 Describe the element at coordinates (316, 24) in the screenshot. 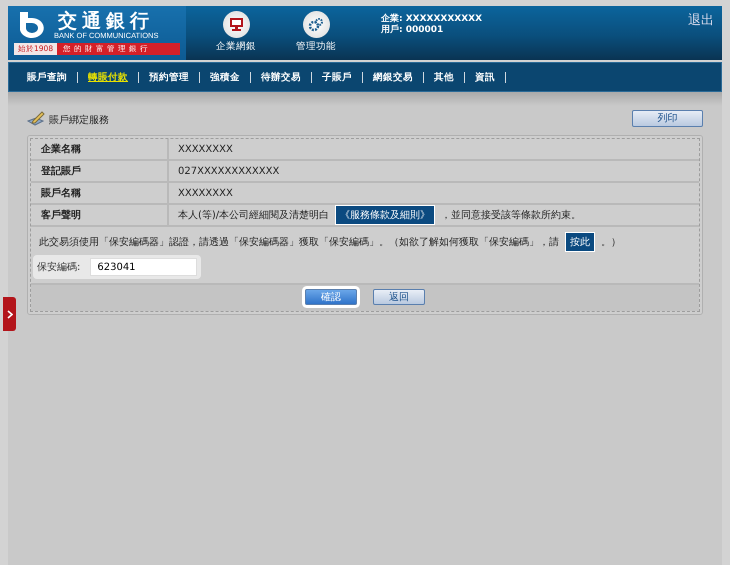

I see `gears-icon` at that location.